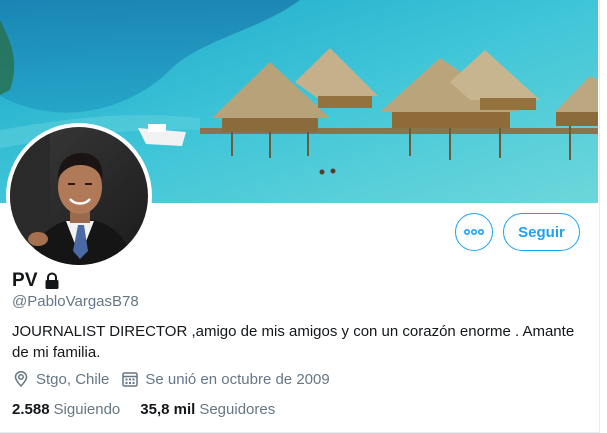 The image size is (607, 433). I want to click on display-name: PV, so click(25, 280).